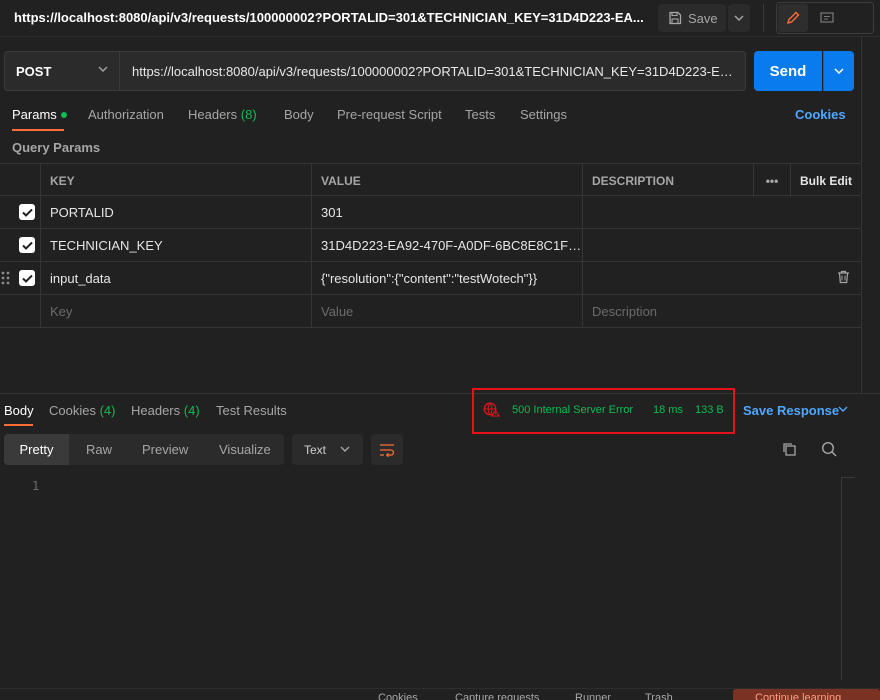 This screenshot has width=880, height=700. I want to click on globe-error-icon, so click(491, 409).